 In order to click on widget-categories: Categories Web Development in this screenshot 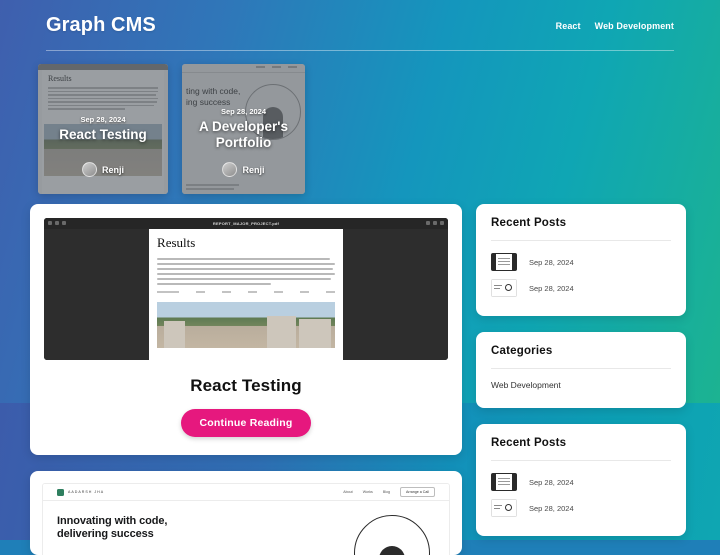, I will do `click(581, 370)`.